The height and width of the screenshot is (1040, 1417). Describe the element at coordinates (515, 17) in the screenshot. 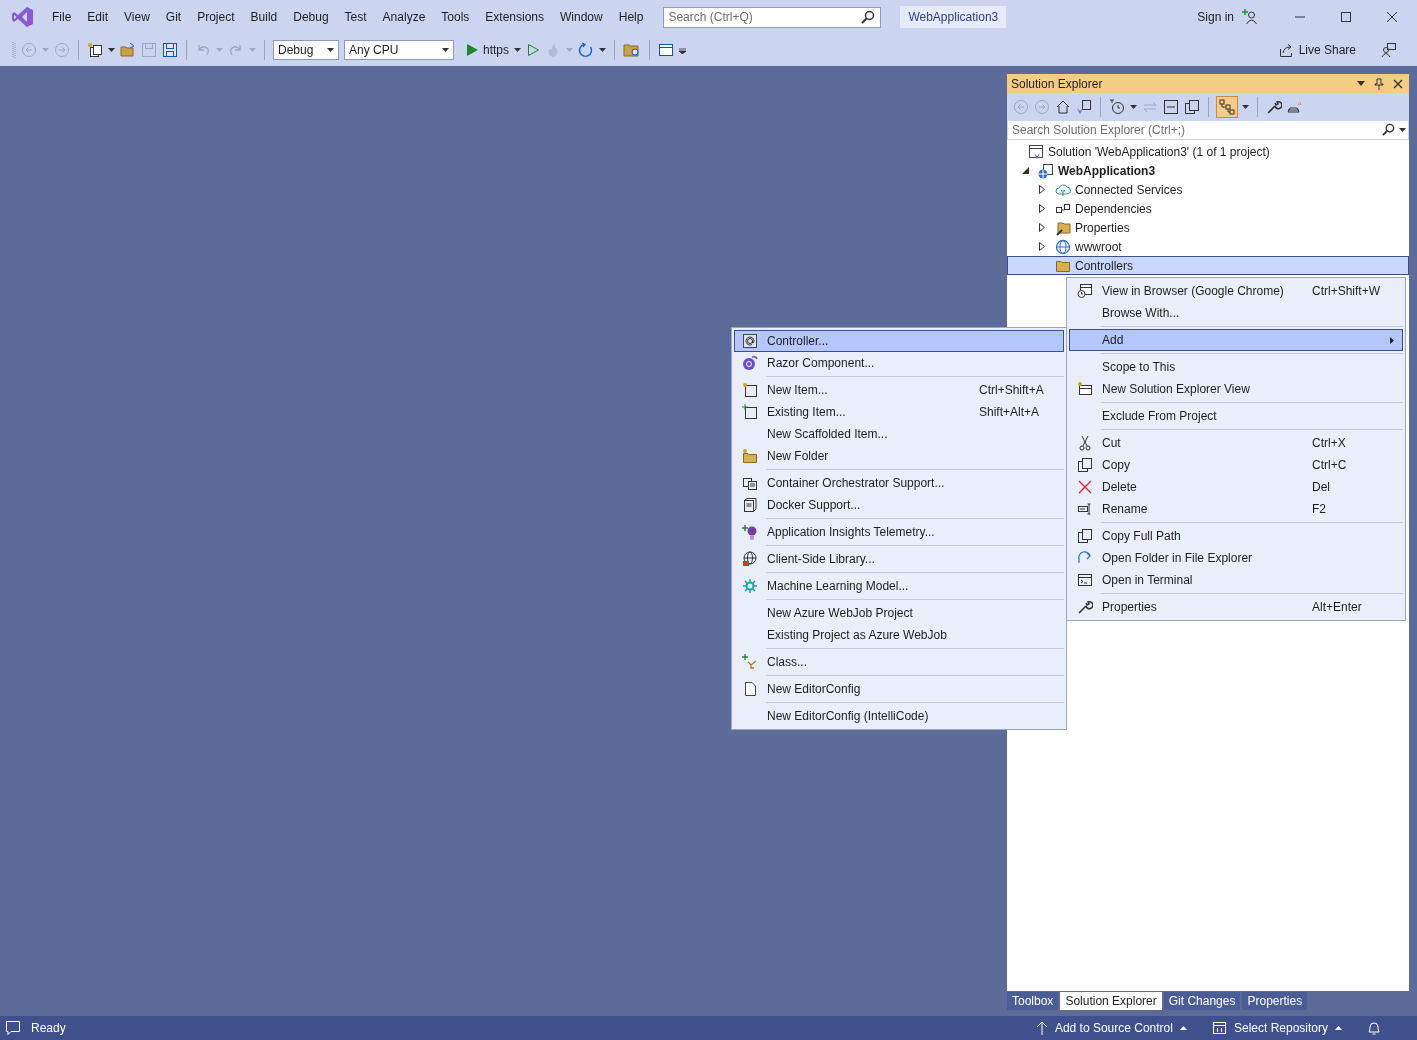

I see `menu-item: Extensions` at that location.